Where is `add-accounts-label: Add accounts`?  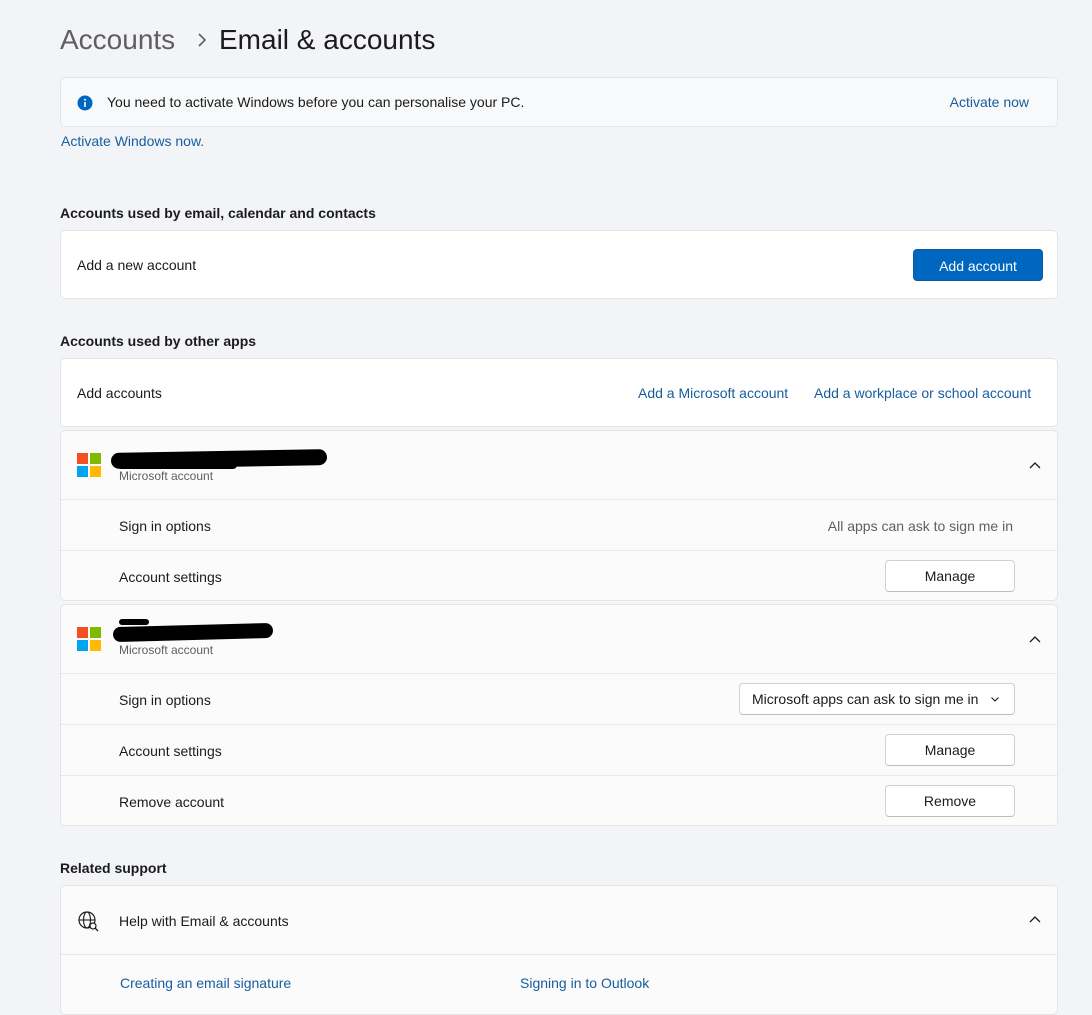 add-accounts-label: Add accounts is located at coordinates (119, 393).